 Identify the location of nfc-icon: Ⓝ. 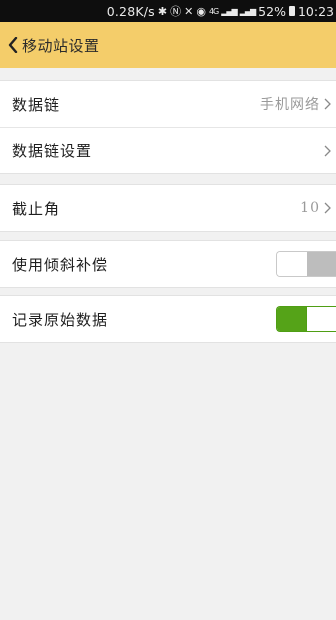
(176, 11).